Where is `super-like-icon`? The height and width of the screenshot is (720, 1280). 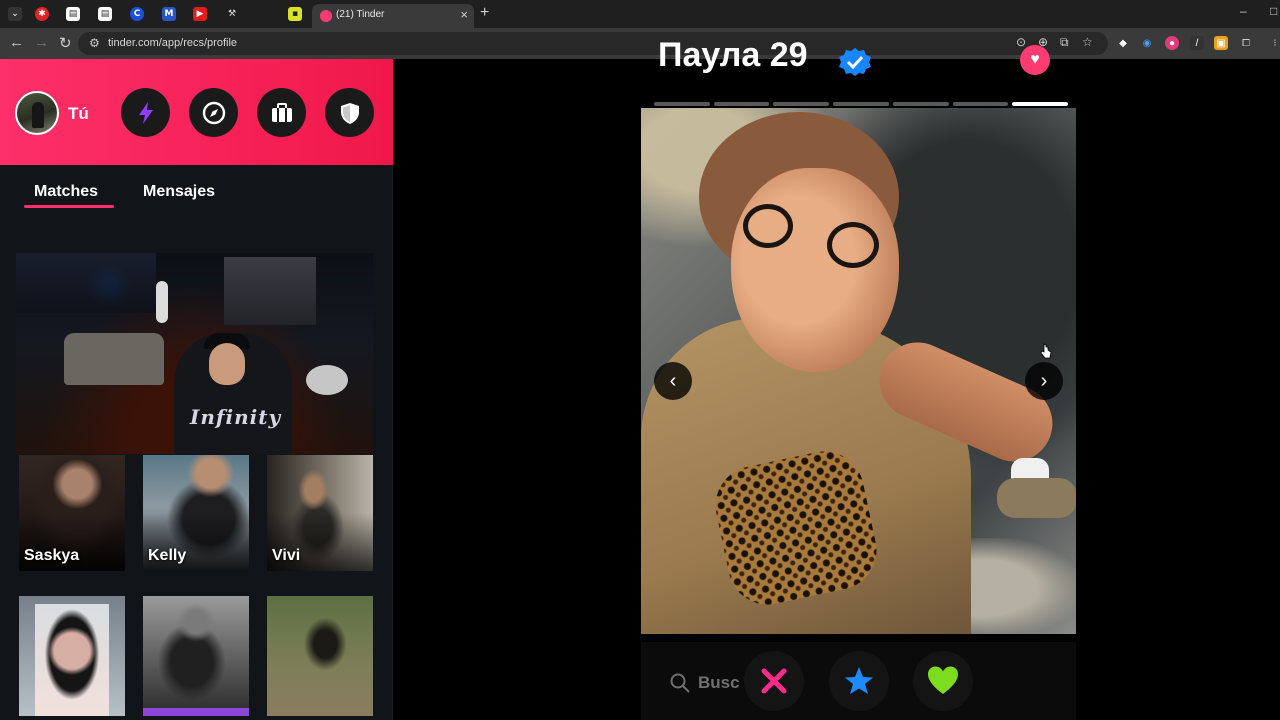 super-like-icon is located at coordinates (859, 680).